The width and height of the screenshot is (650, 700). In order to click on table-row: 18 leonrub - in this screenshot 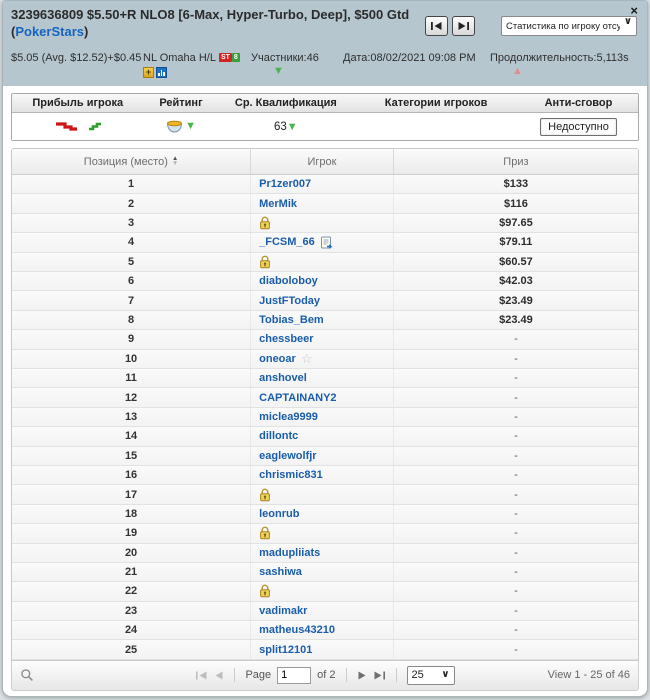, I will do `click(325, 514)`.